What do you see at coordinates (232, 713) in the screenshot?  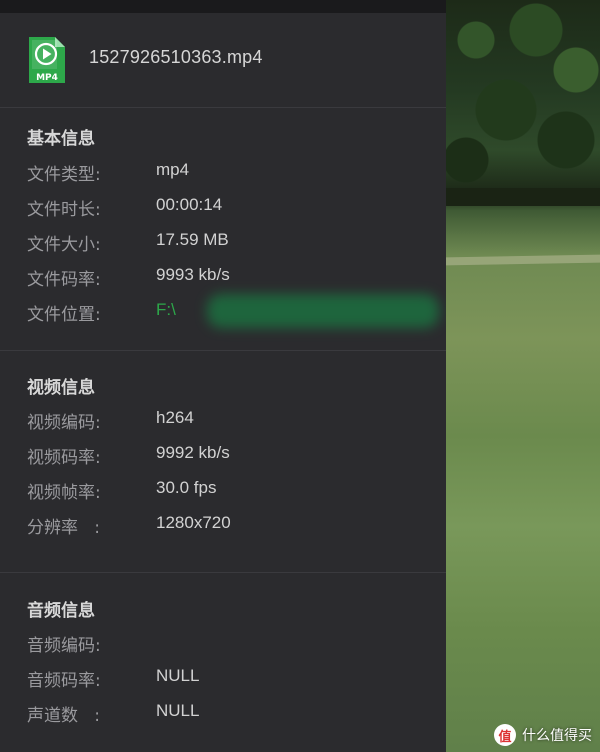 I see `info-row-channels: 声道数 : NULL` at bounding box center [232, 713].